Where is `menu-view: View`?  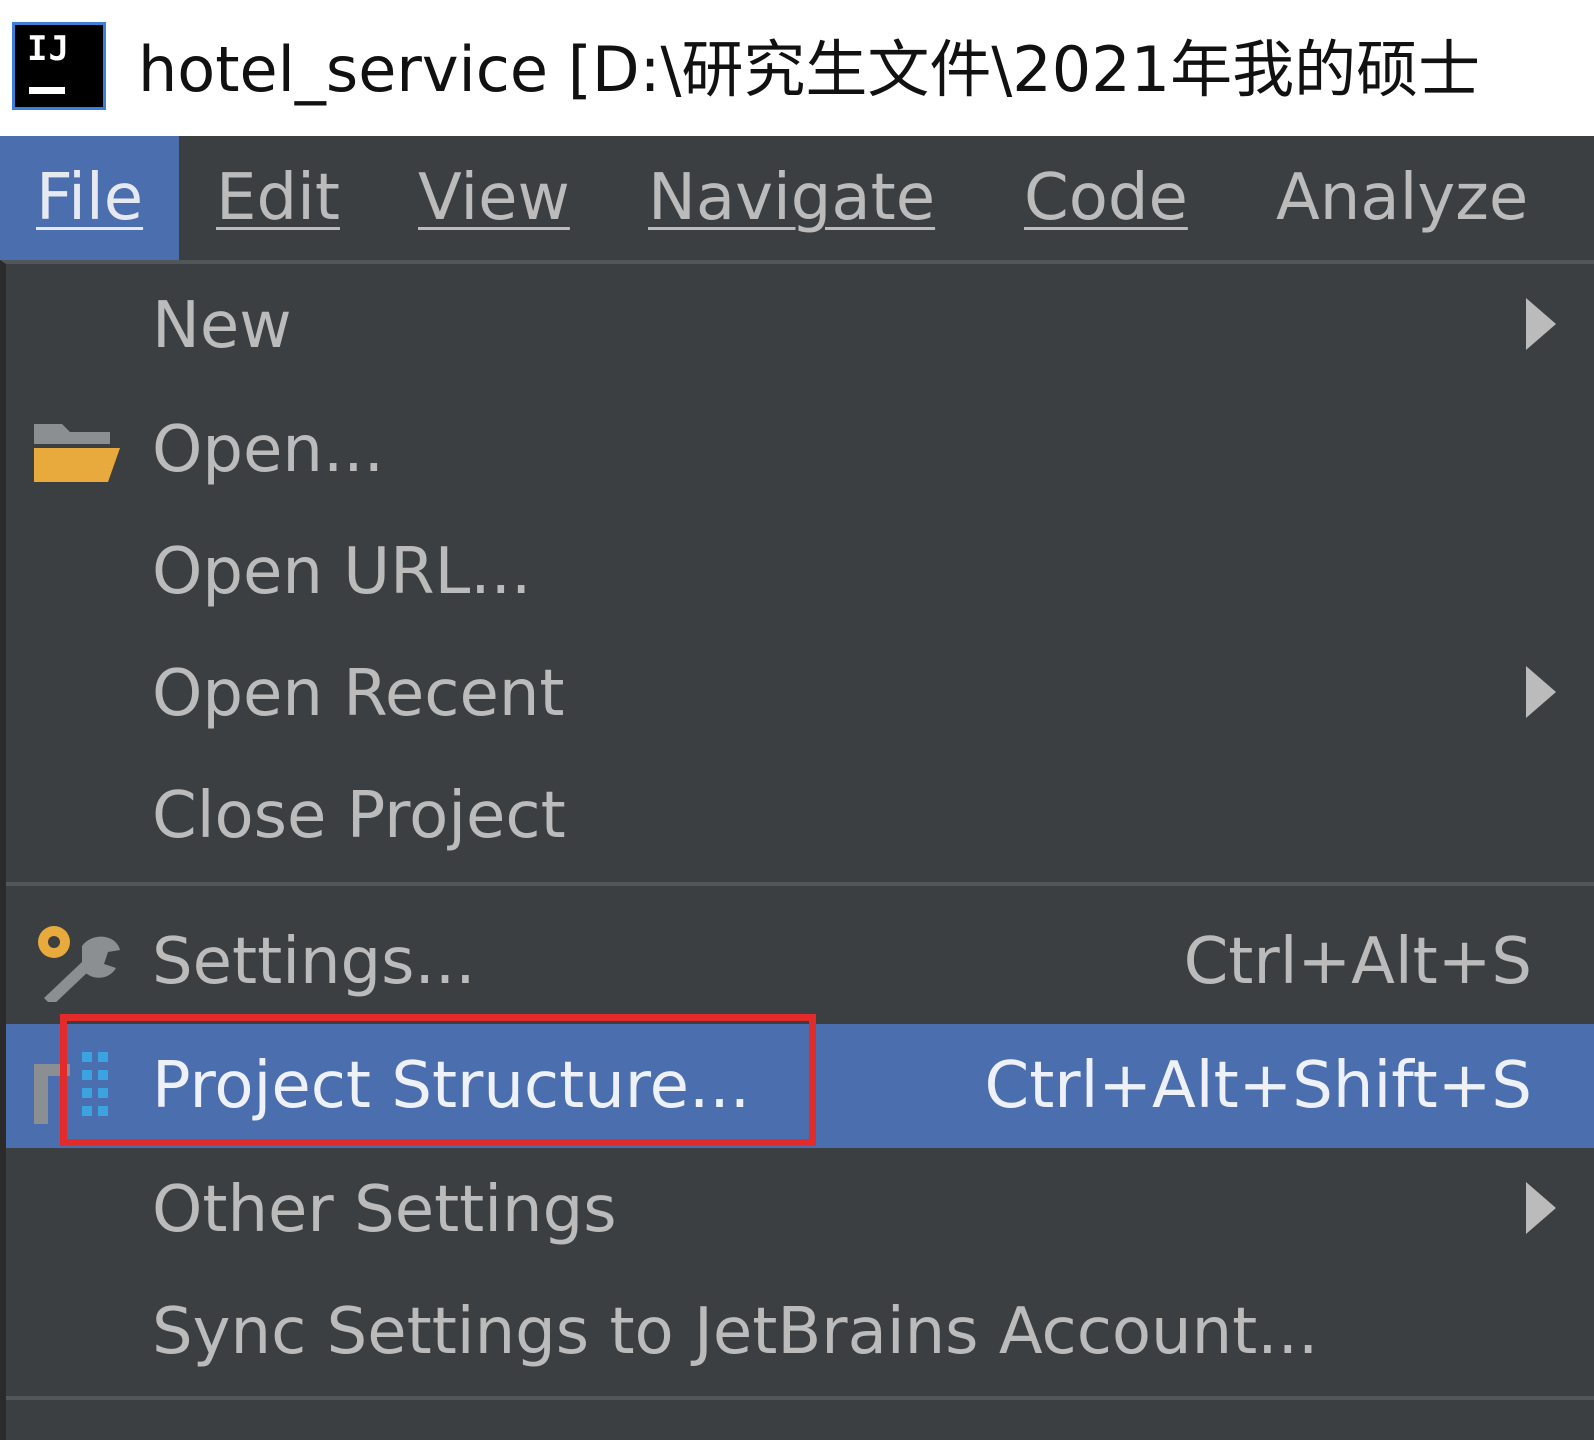
menu-view: View is located at coordinates (494, 198).